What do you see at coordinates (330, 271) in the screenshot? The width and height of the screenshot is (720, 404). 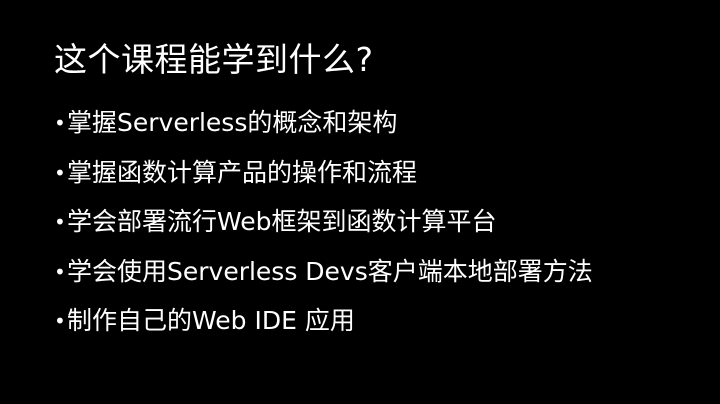 I see `bullet-text: 学会使用Serverless Devs客户端本地部署方法` at bounding box center [330, 271].